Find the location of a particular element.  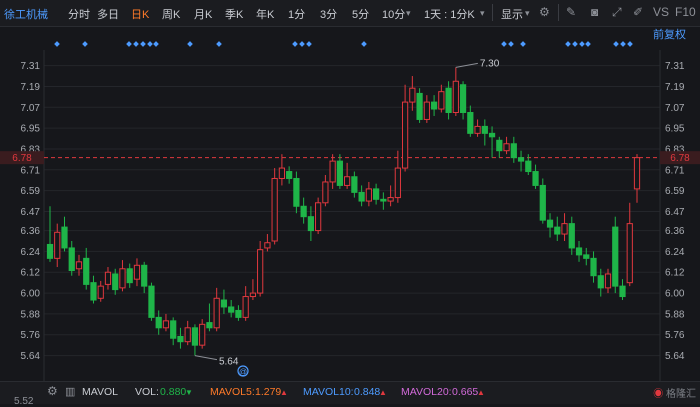

price-tick-right: 5.64 is located at coordinates (675, 356).